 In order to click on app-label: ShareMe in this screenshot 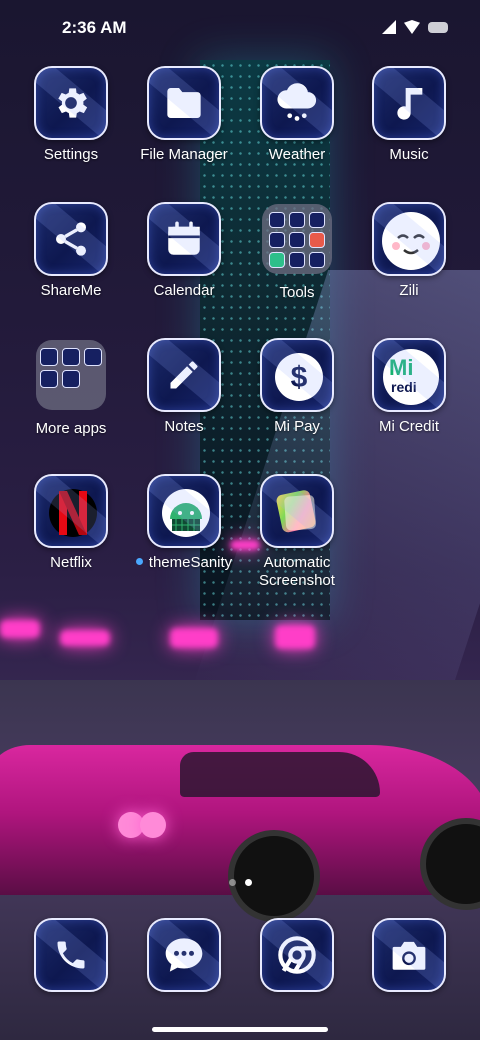, I will do `click(71, 290)`.